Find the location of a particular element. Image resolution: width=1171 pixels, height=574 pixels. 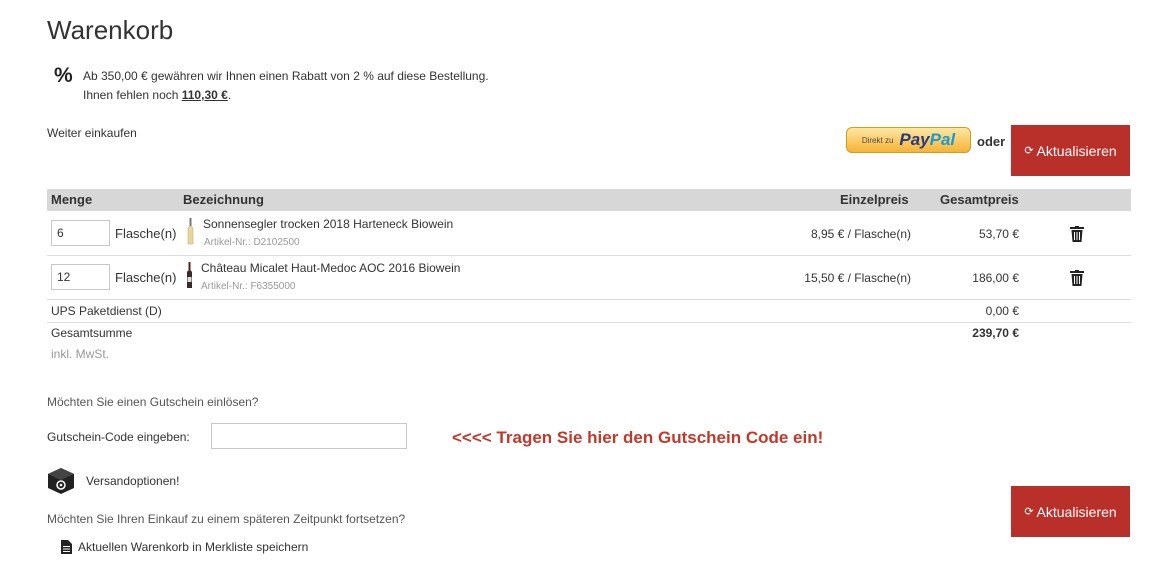

shipping-method-label: UPS Paketdienst (D) is located at coordinates (106, 311).